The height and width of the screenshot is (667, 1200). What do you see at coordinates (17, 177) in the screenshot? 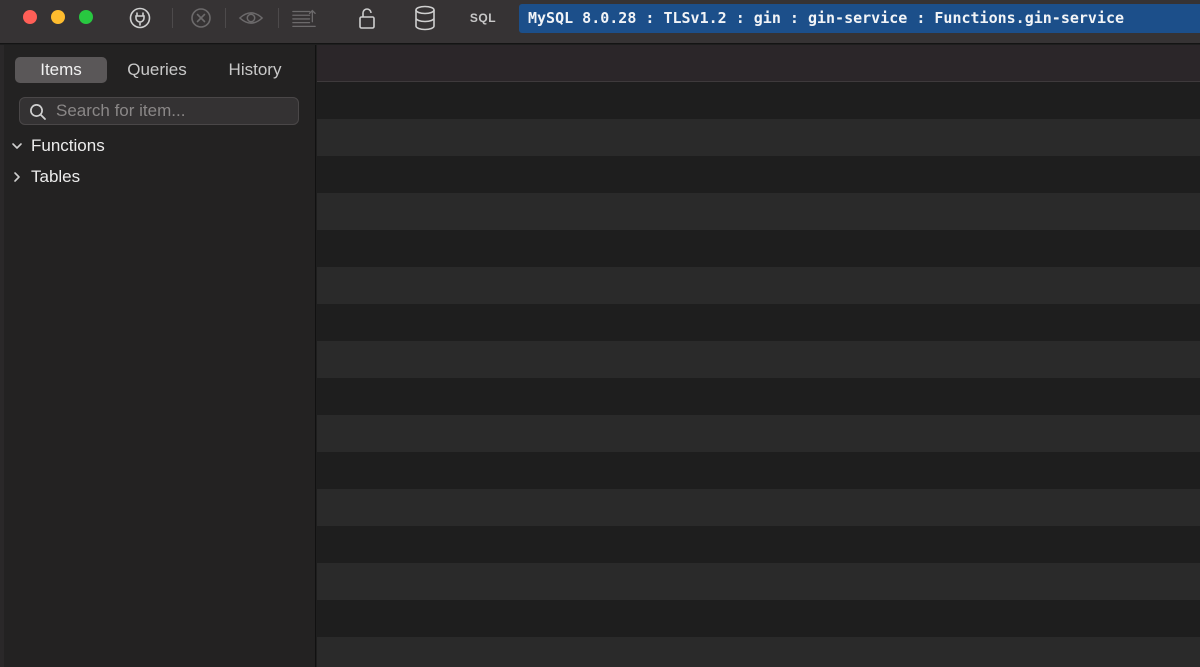
I see `chevron-right-icon` at bounding box center [17, 177].